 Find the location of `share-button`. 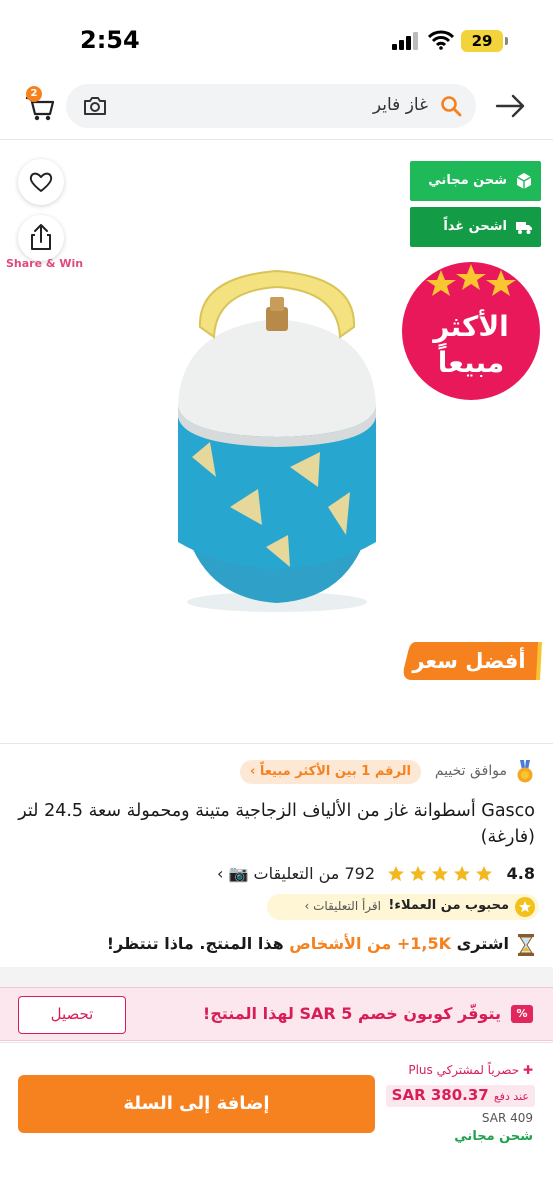

share-button is located at coordinates (41, 238).